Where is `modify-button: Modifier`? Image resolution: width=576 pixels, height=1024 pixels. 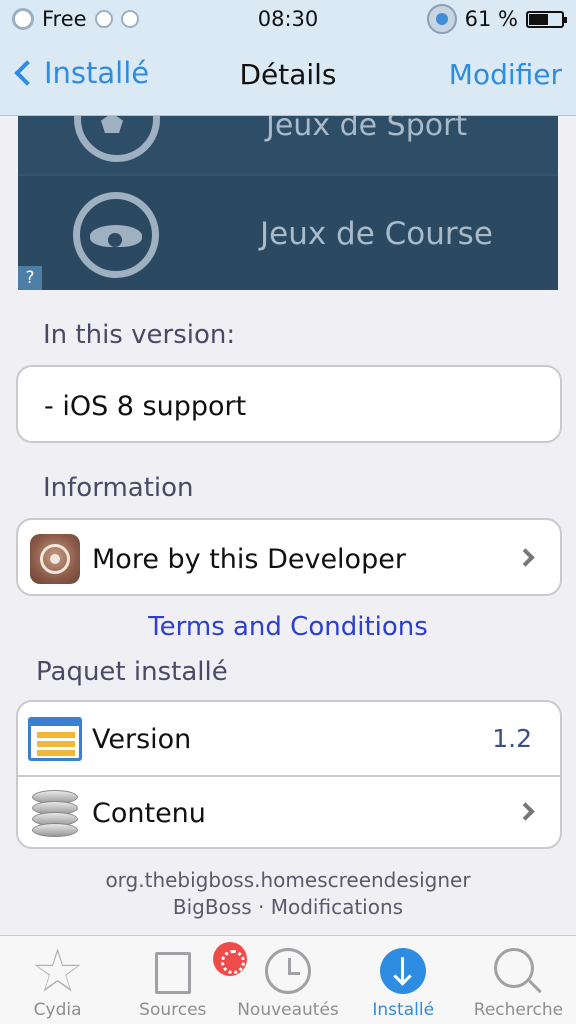
modify-button: Modifier is located at coordinates (505, 74).